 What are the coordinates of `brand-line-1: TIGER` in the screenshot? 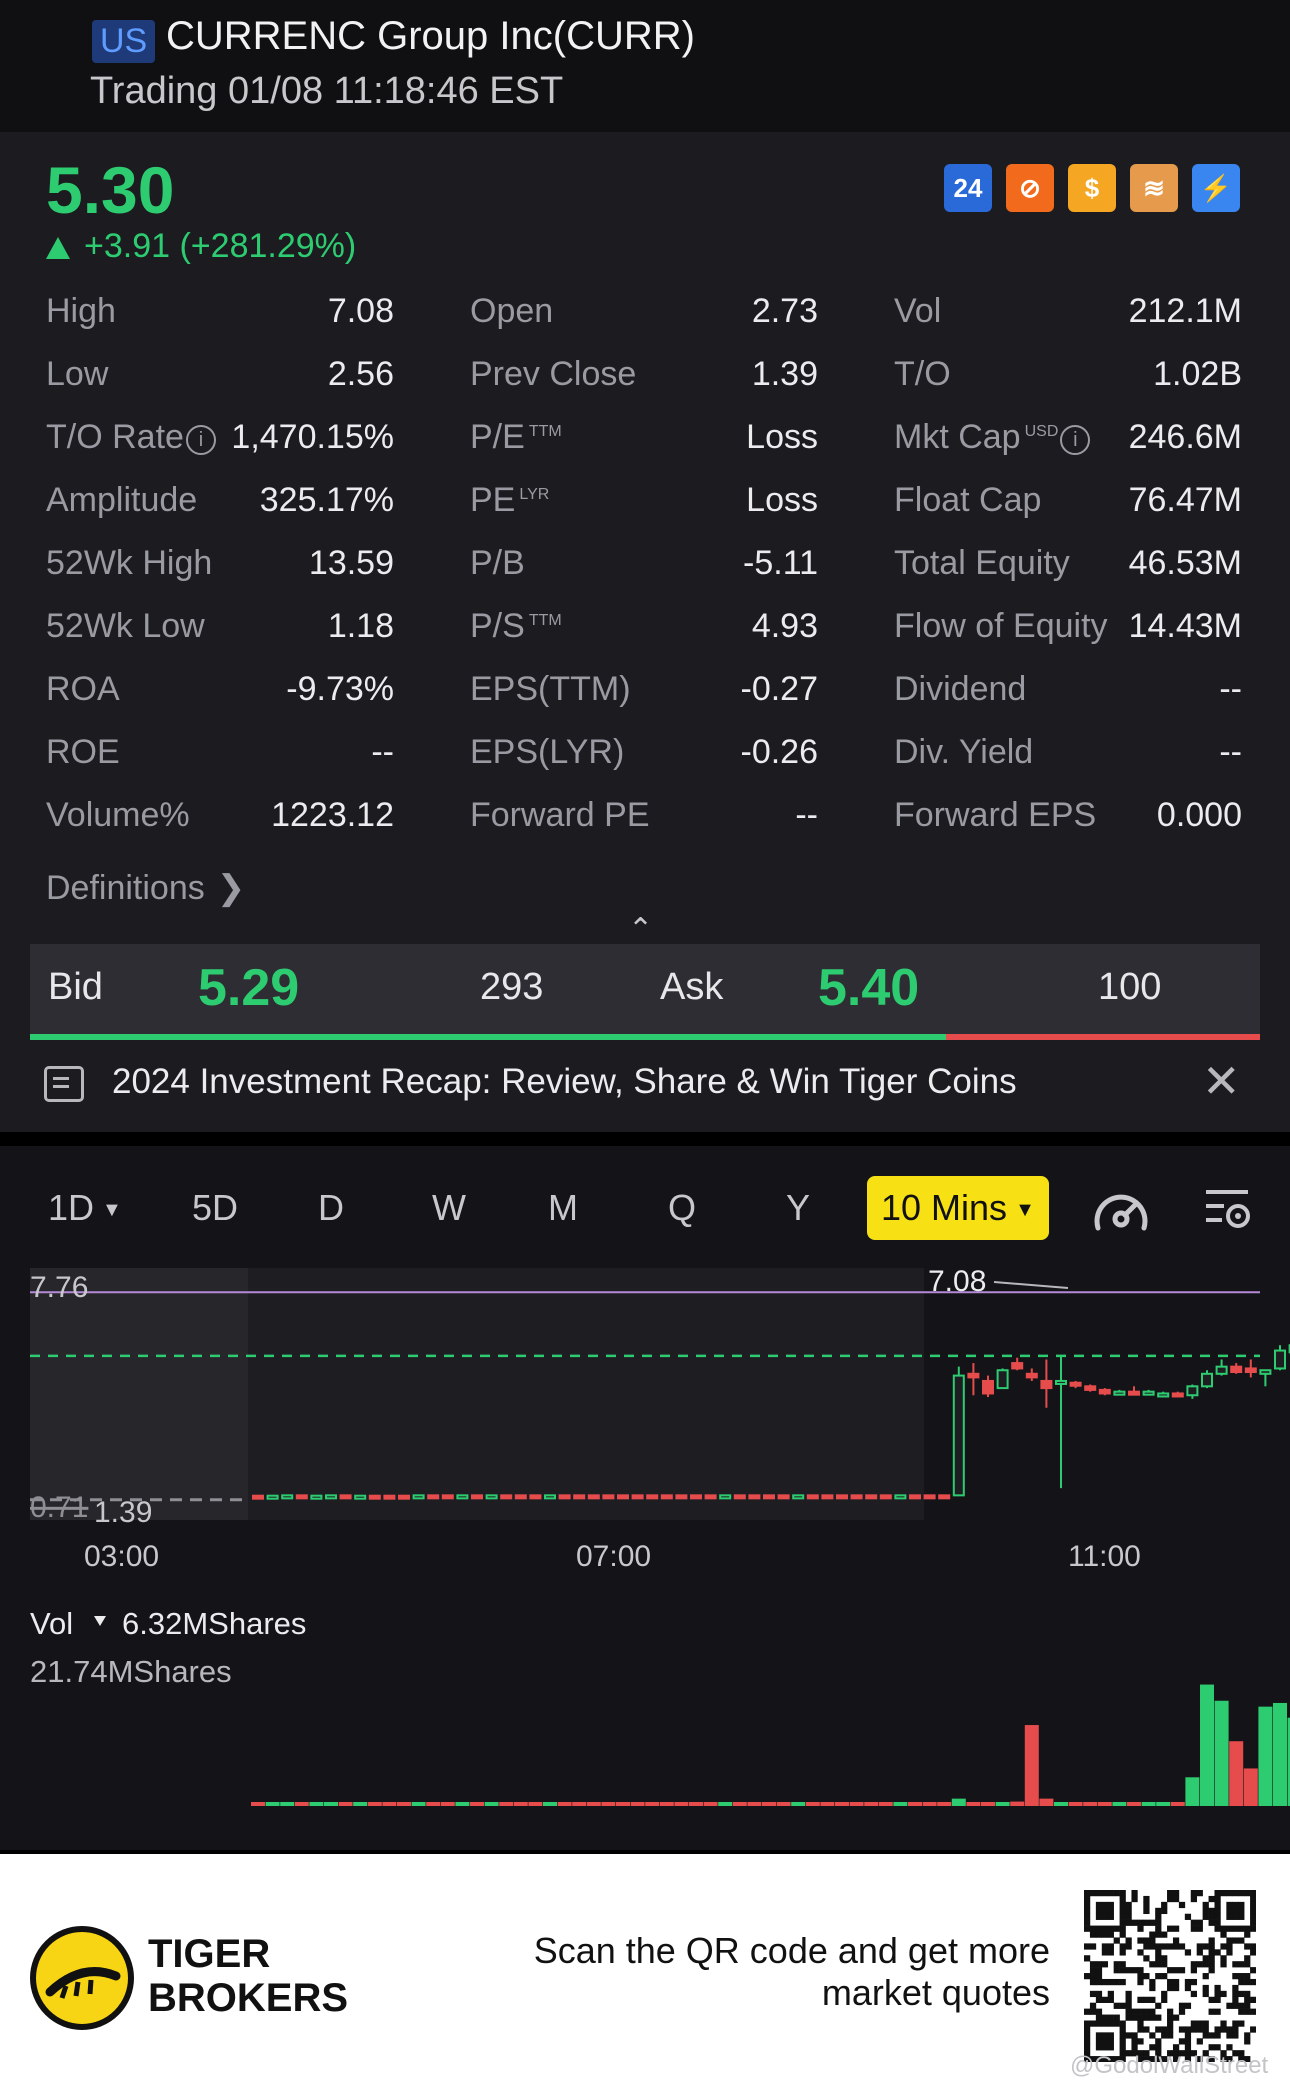 It's located at (209, 1954).